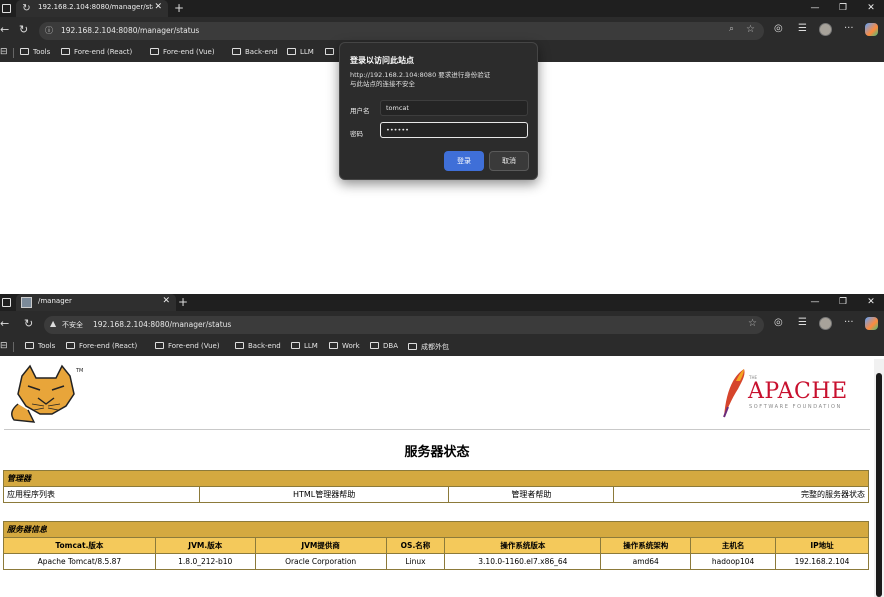  Describe the element at coordinates (454, 130) in the screenshot. I see `password-field: ••••••` at that location.